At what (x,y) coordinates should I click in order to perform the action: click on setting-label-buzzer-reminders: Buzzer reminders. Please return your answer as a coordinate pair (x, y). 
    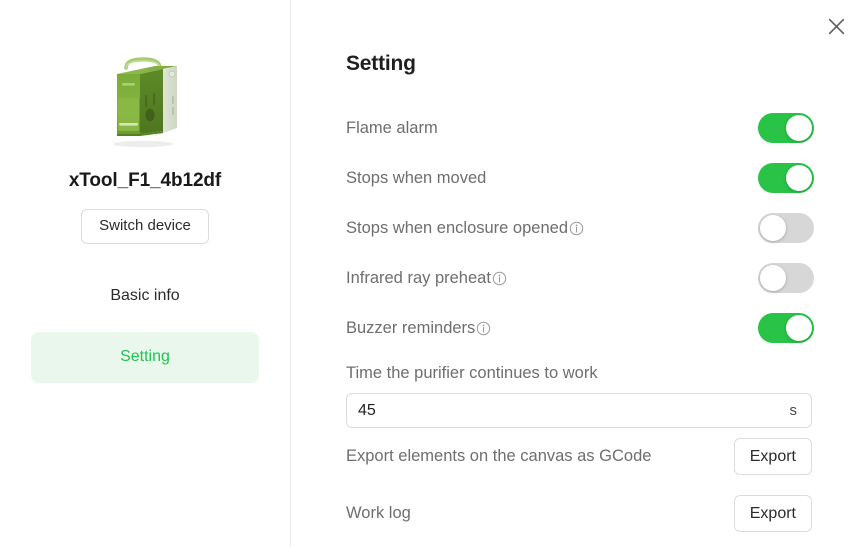
    Looking at the image, I should click on (418, 328).